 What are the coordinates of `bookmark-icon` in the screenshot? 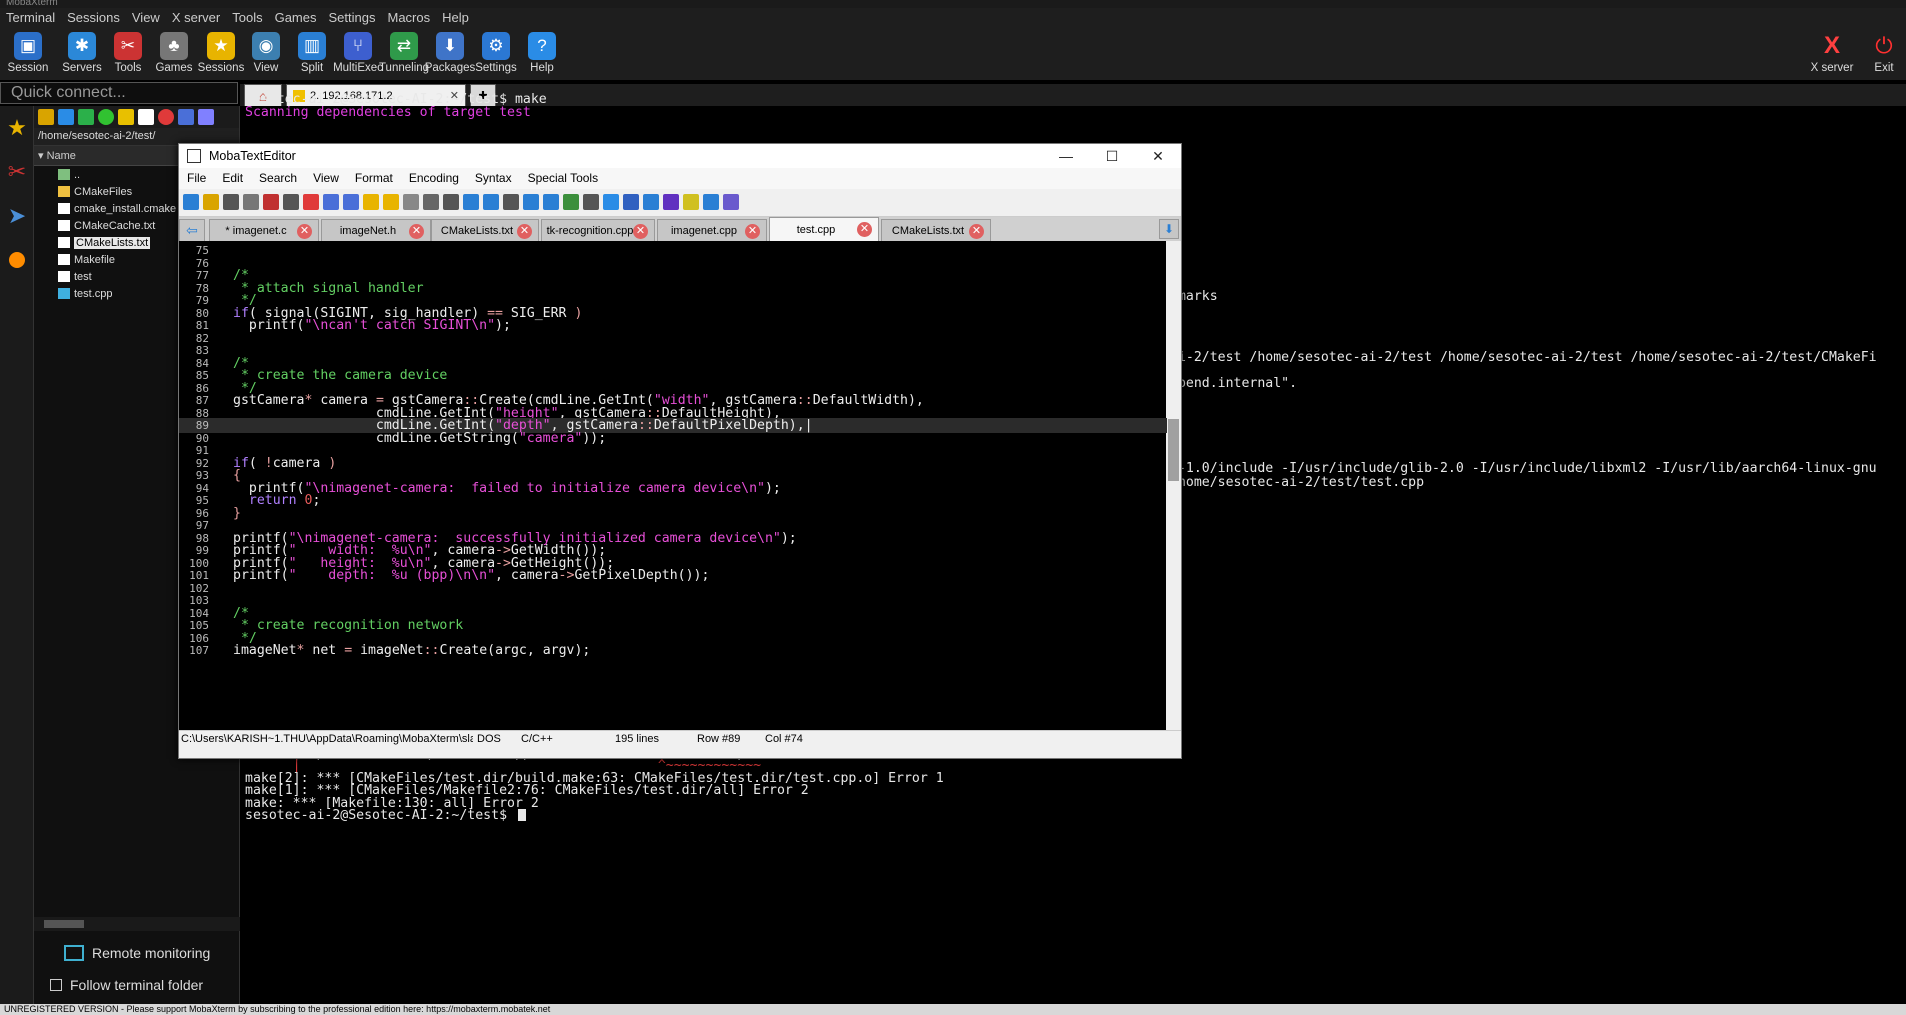 It's located at (371, 202).